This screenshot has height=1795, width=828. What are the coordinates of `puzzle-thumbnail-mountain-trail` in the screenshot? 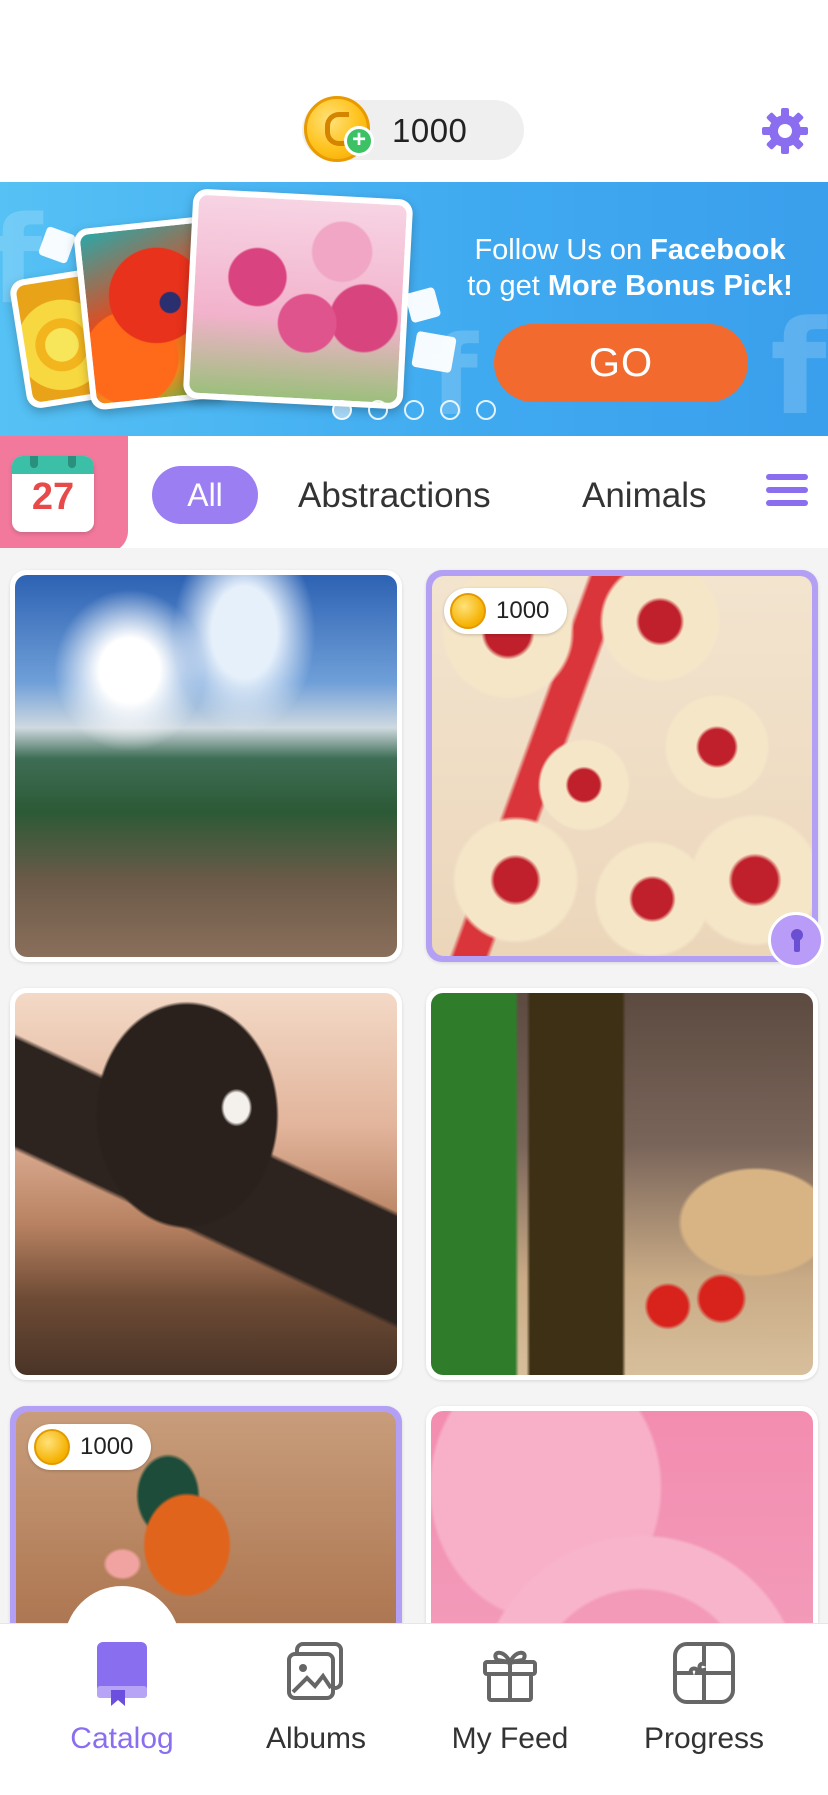 It's located at (206, 766).